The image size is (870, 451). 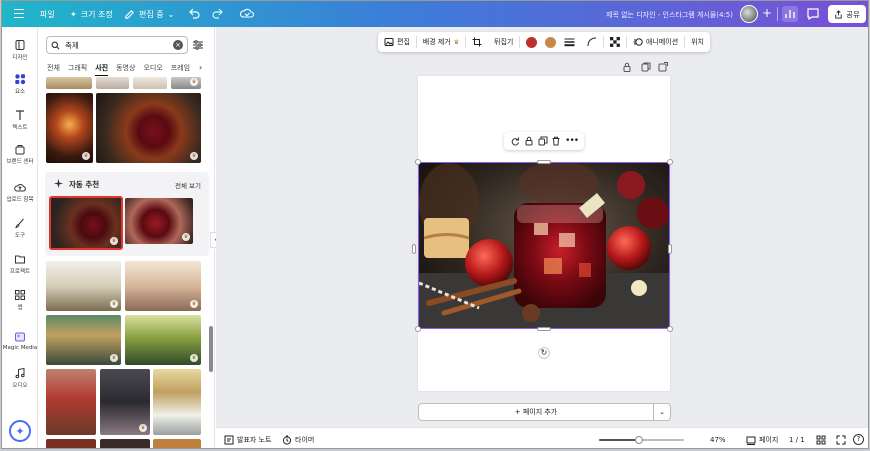 I want to click on duplicate-icon, so click(x=543, y=141).